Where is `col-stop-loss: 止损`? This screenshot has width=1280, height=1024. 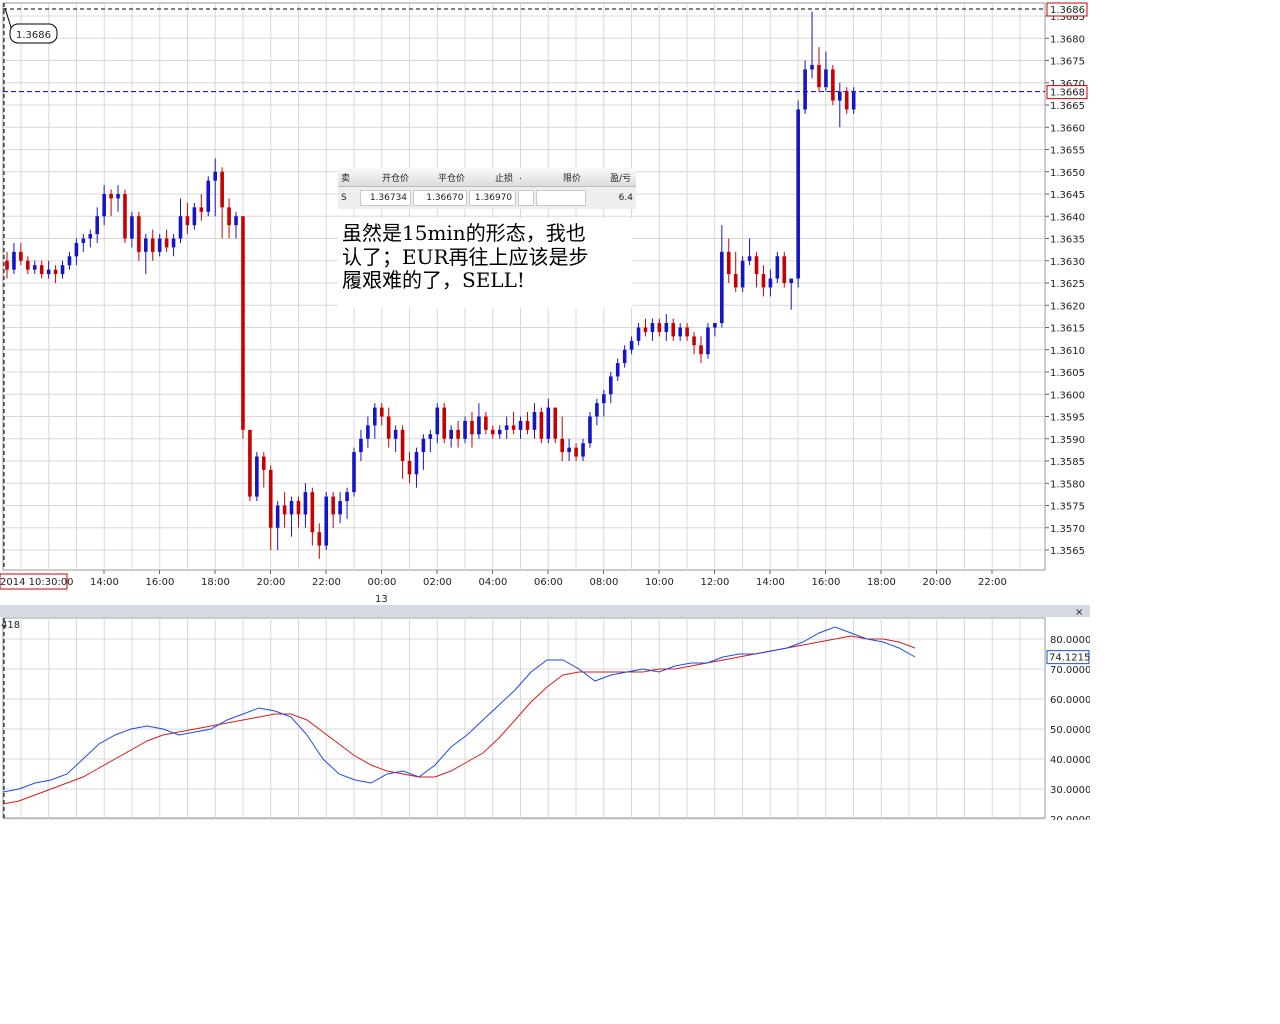 col-stop-loss: 止损 is located at coordinates (503, 178).